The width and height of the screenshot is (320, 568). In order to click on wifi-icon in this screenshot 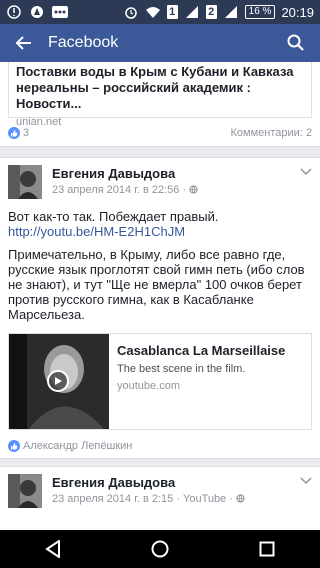, I will do `click(153, 12)`.